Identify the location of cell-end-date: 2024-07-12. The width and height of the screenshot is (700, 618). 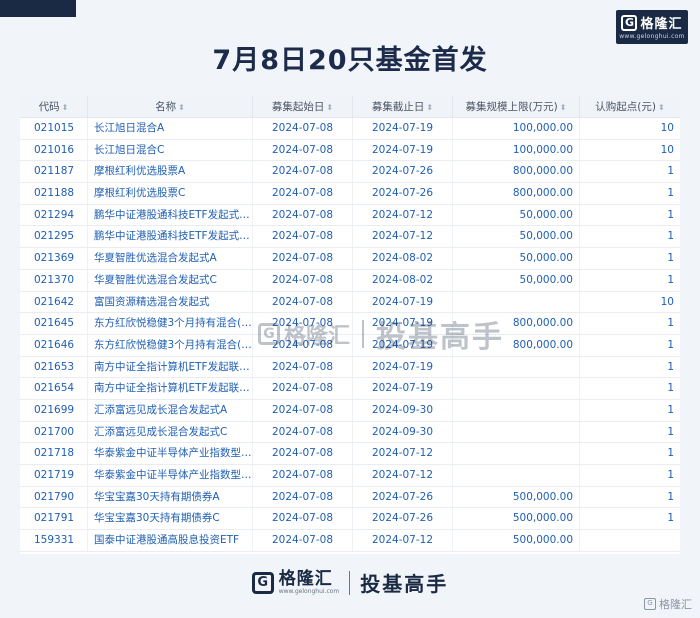
(403, 453).